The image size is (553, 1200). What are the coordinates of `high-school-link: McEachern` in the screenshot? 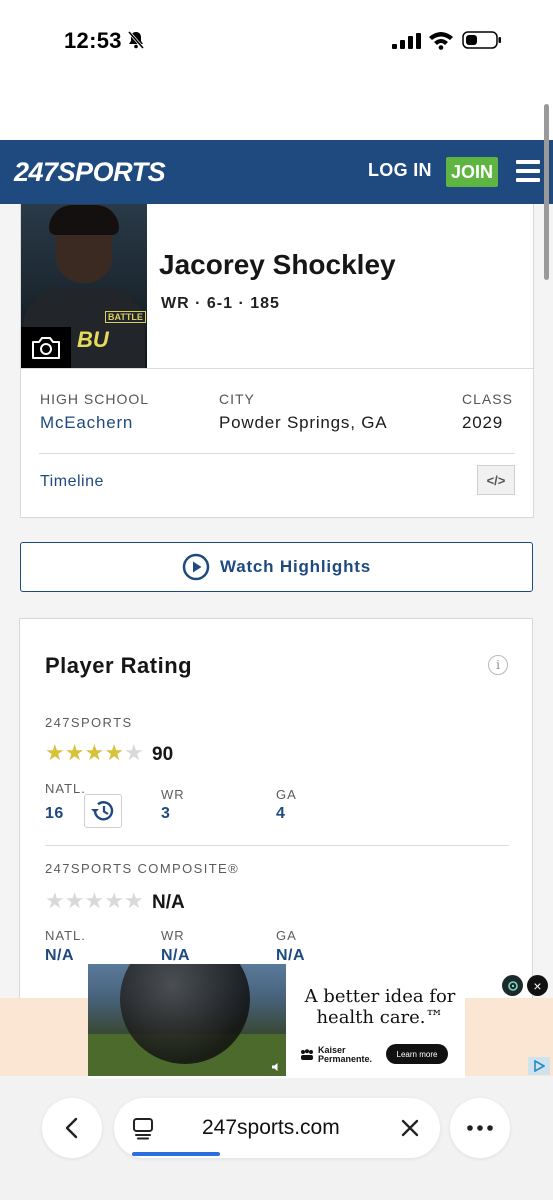 It's located at (86, 423).